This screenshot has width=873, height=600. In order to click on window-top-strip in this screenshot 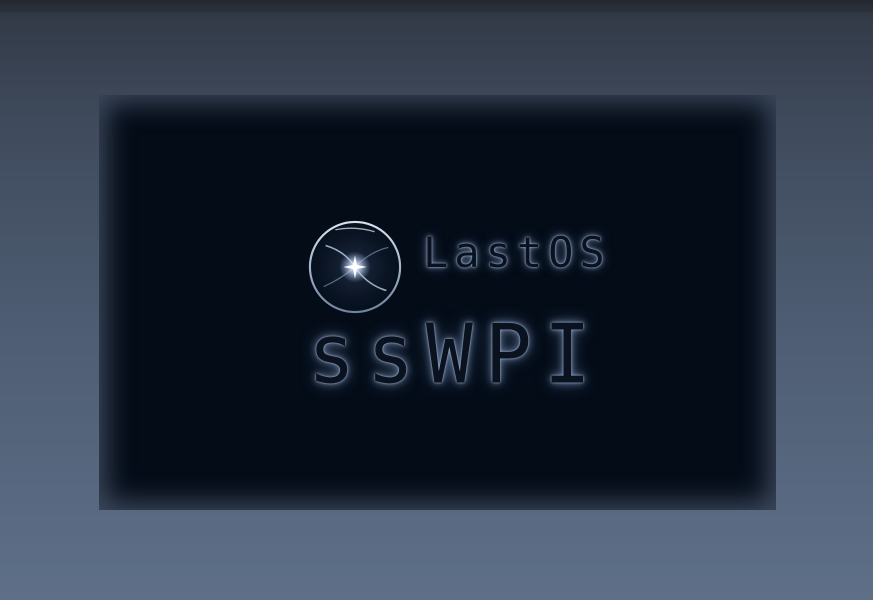, I will do `click(436, 6)`.